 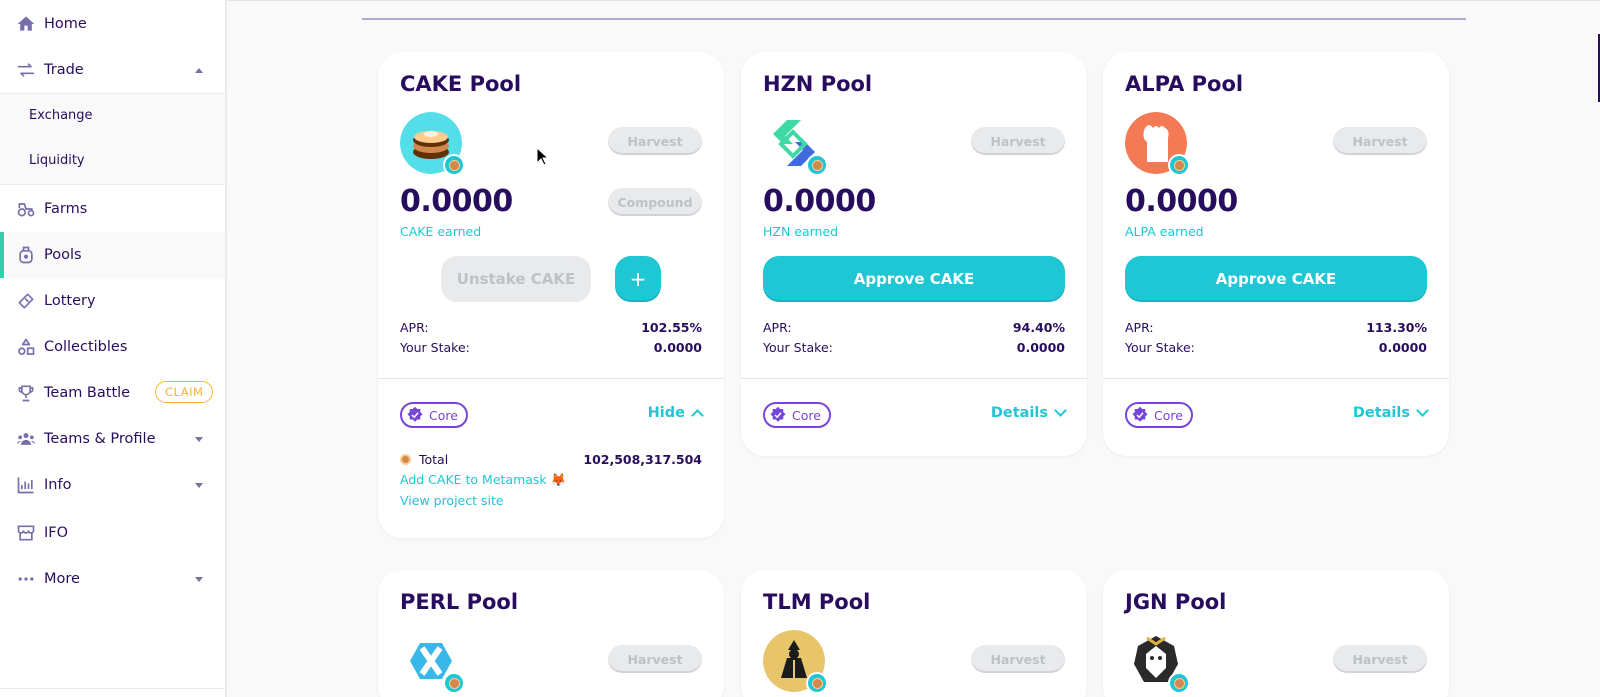 What do you see at coordinates (112, 70) in the screenshot?
I see `sidebar-item-trade: Trade` at bounding box center [112, 70].